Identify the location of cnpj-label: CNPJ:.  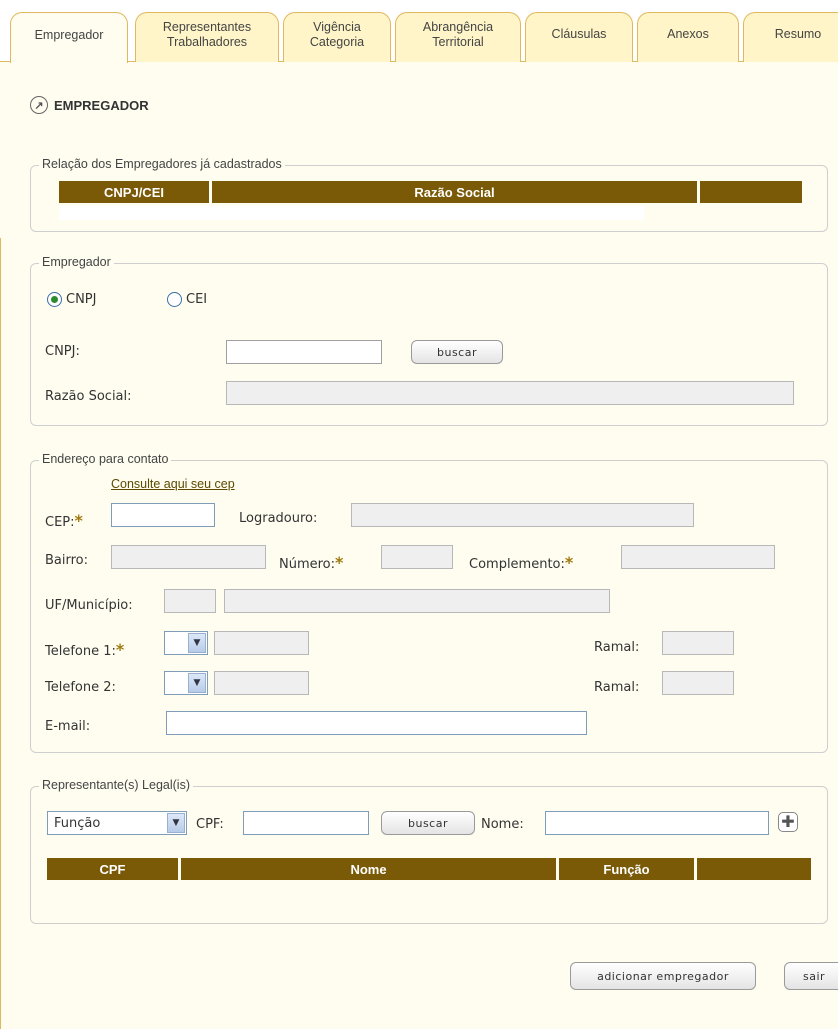
(62, 351).